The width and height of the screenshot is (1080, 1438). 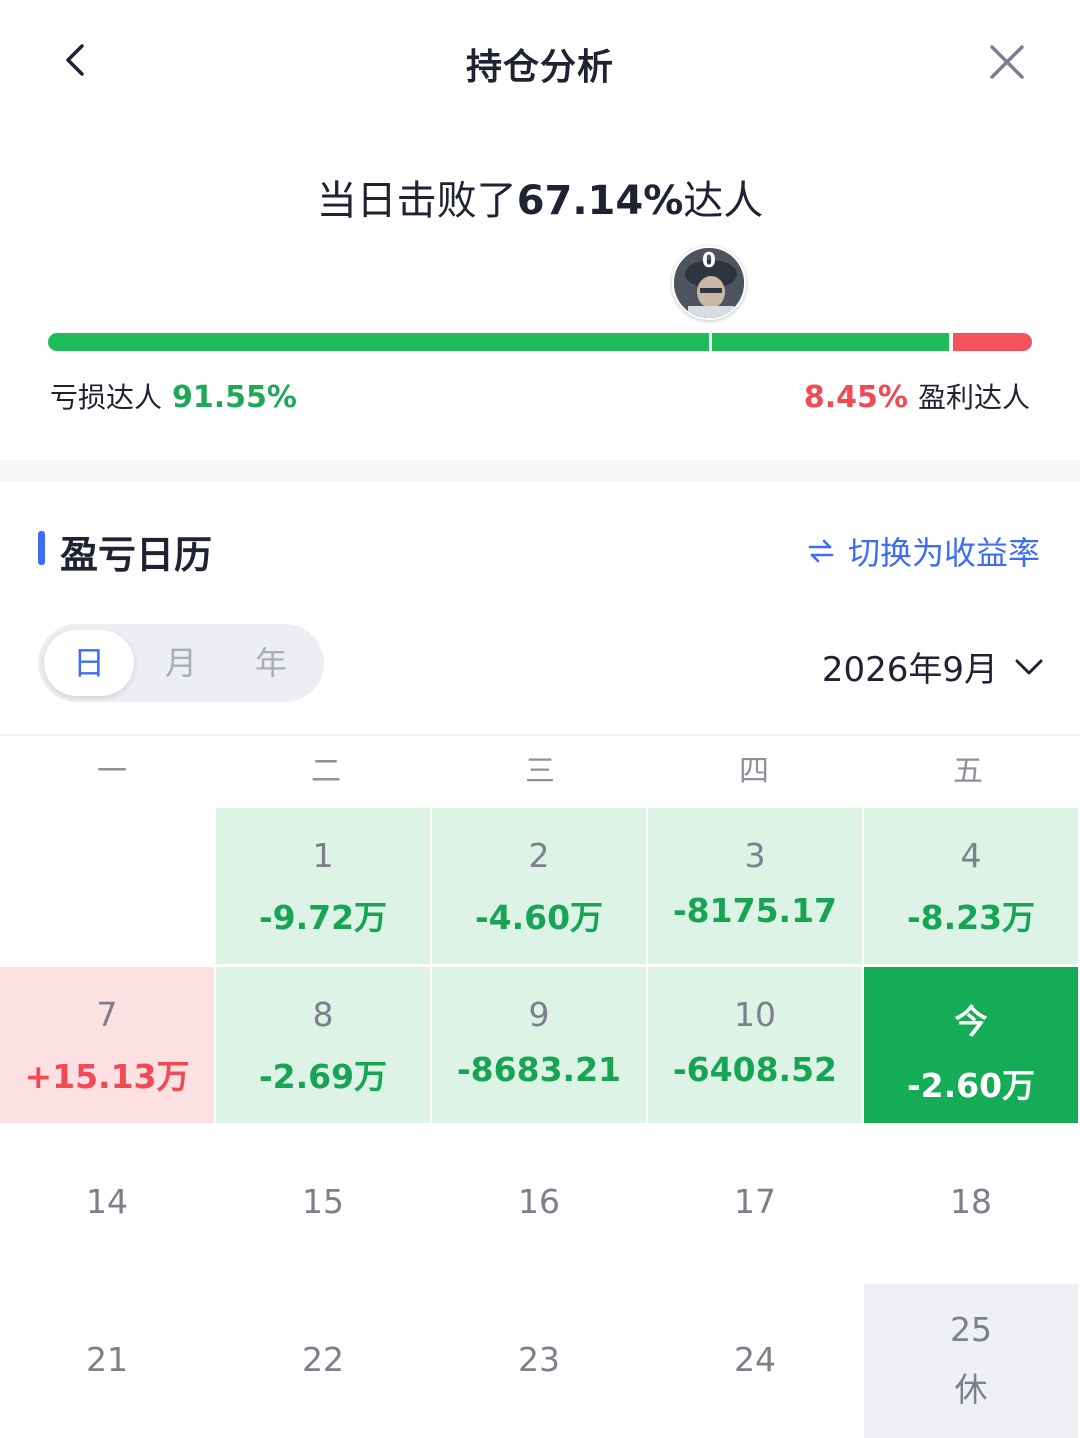 I want to click on calendar-day-number: 7, so click(x=107, y=1014).